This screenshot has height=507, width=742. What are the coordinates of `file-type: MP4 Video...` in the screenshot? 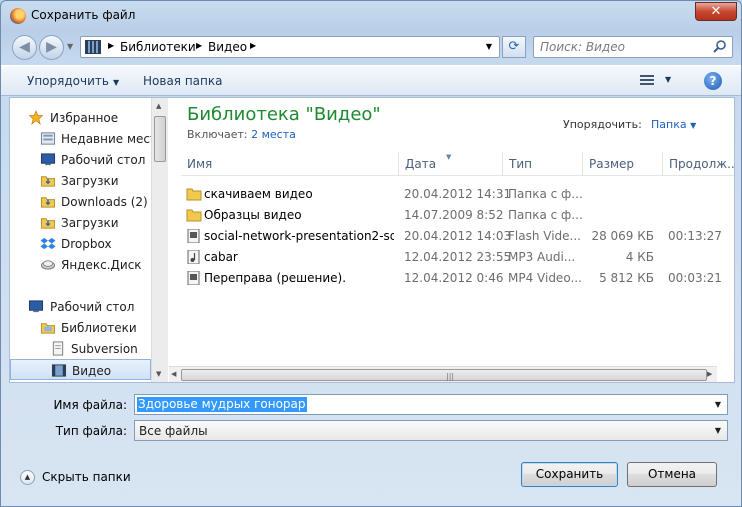 It's located at (545, 278).